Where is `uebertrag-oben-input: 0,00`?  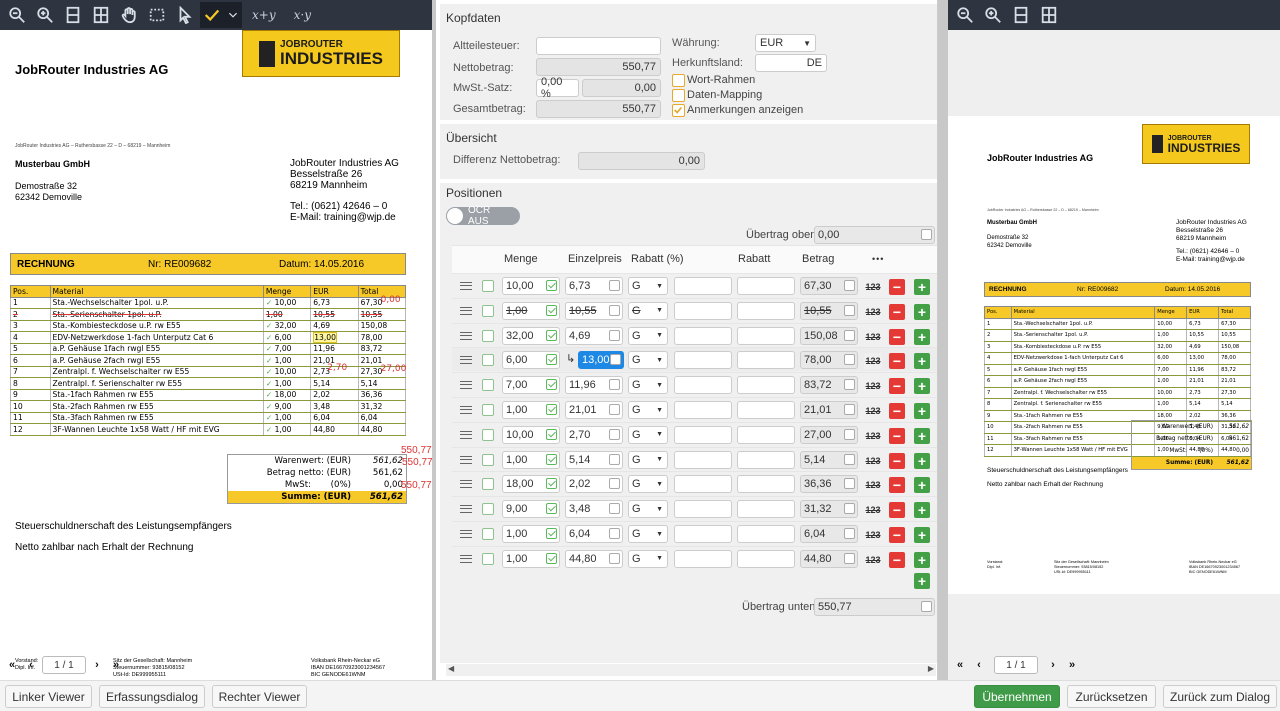 uebertrag-oben-input: 0,00 is located at coordinates (874, 235).